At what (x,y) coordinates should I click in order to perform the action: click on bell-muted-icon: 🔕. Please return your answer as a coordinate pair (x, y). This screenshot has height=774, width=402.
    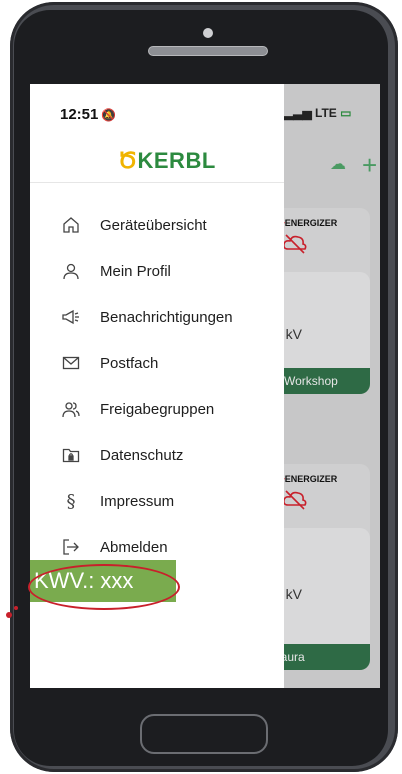
    Looking at the image, I should click on (109, 115).